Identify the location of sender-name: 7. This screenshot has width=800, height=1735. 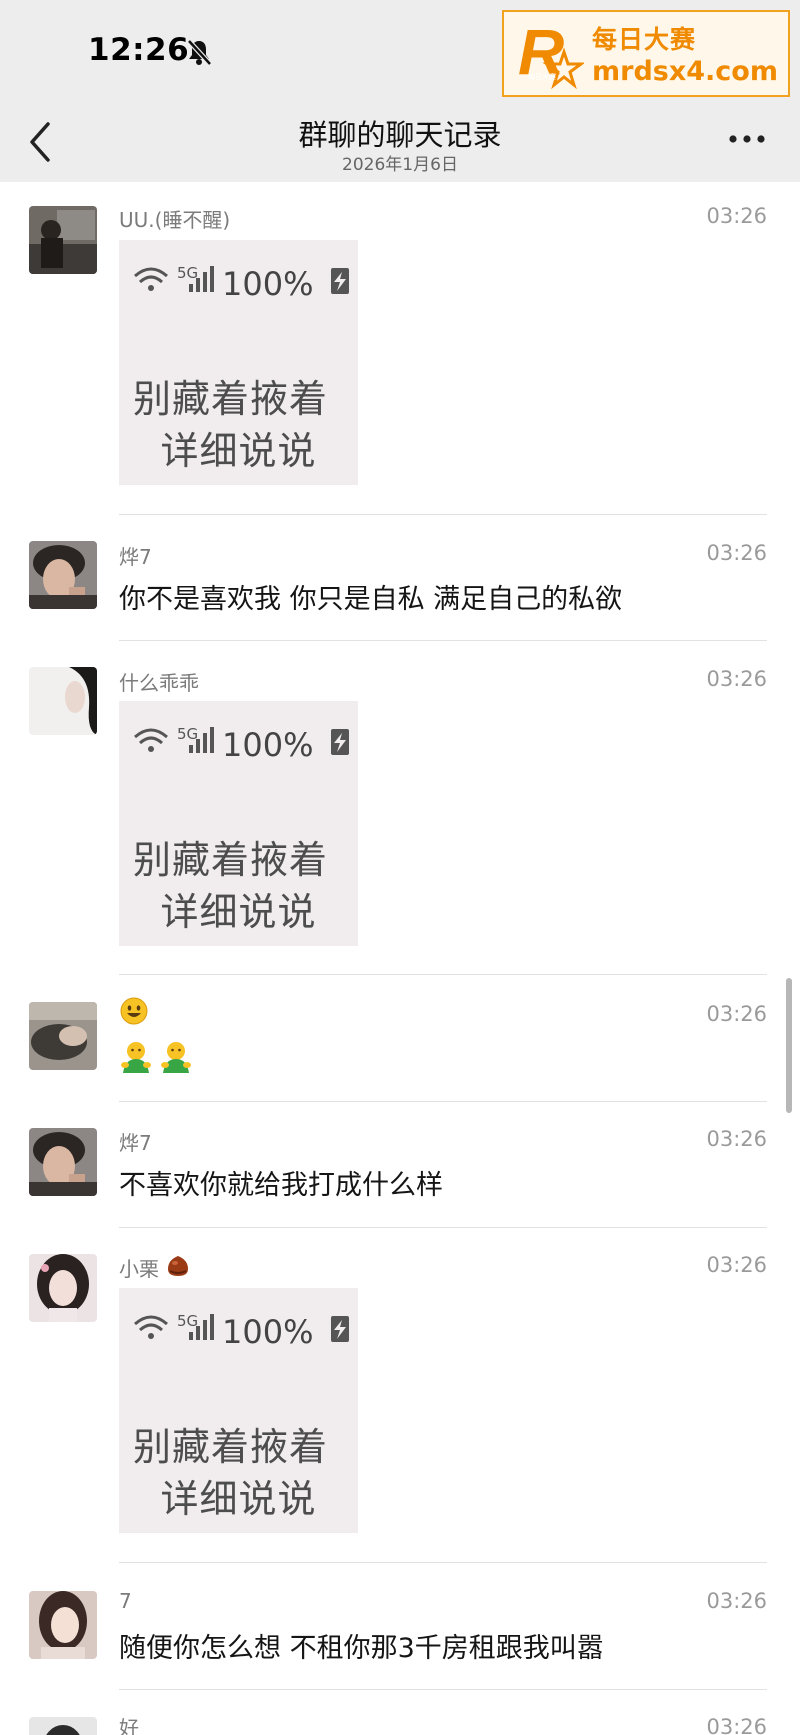
(125, 1601).